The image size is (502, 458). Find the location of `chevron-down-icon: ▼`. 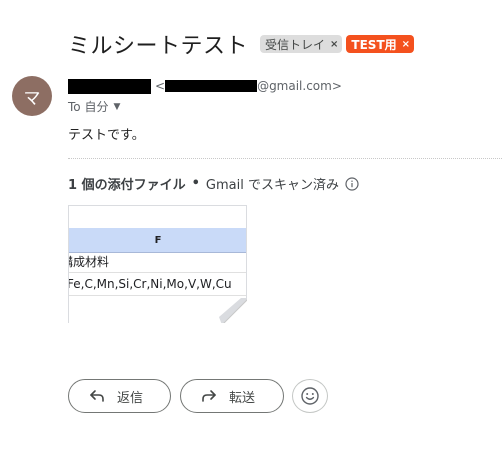

chevron-down-icon: ▼ is located at coordinates (117, 106).